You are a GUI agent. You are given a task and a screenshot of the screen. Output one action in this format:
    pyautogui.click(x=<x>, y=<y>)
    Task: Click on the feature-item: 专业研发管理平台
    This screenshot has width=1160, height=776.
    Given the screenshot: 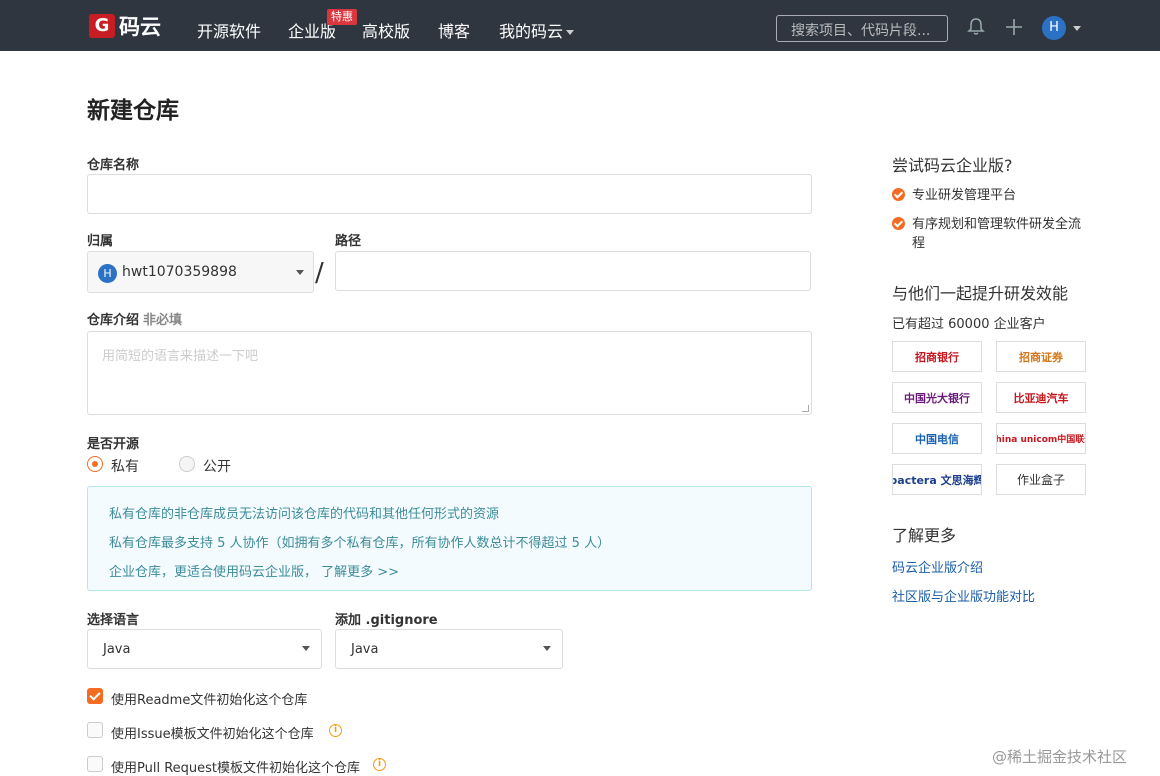 What is the action you would take?
    pyautogui.click(x=990, y=195)
    